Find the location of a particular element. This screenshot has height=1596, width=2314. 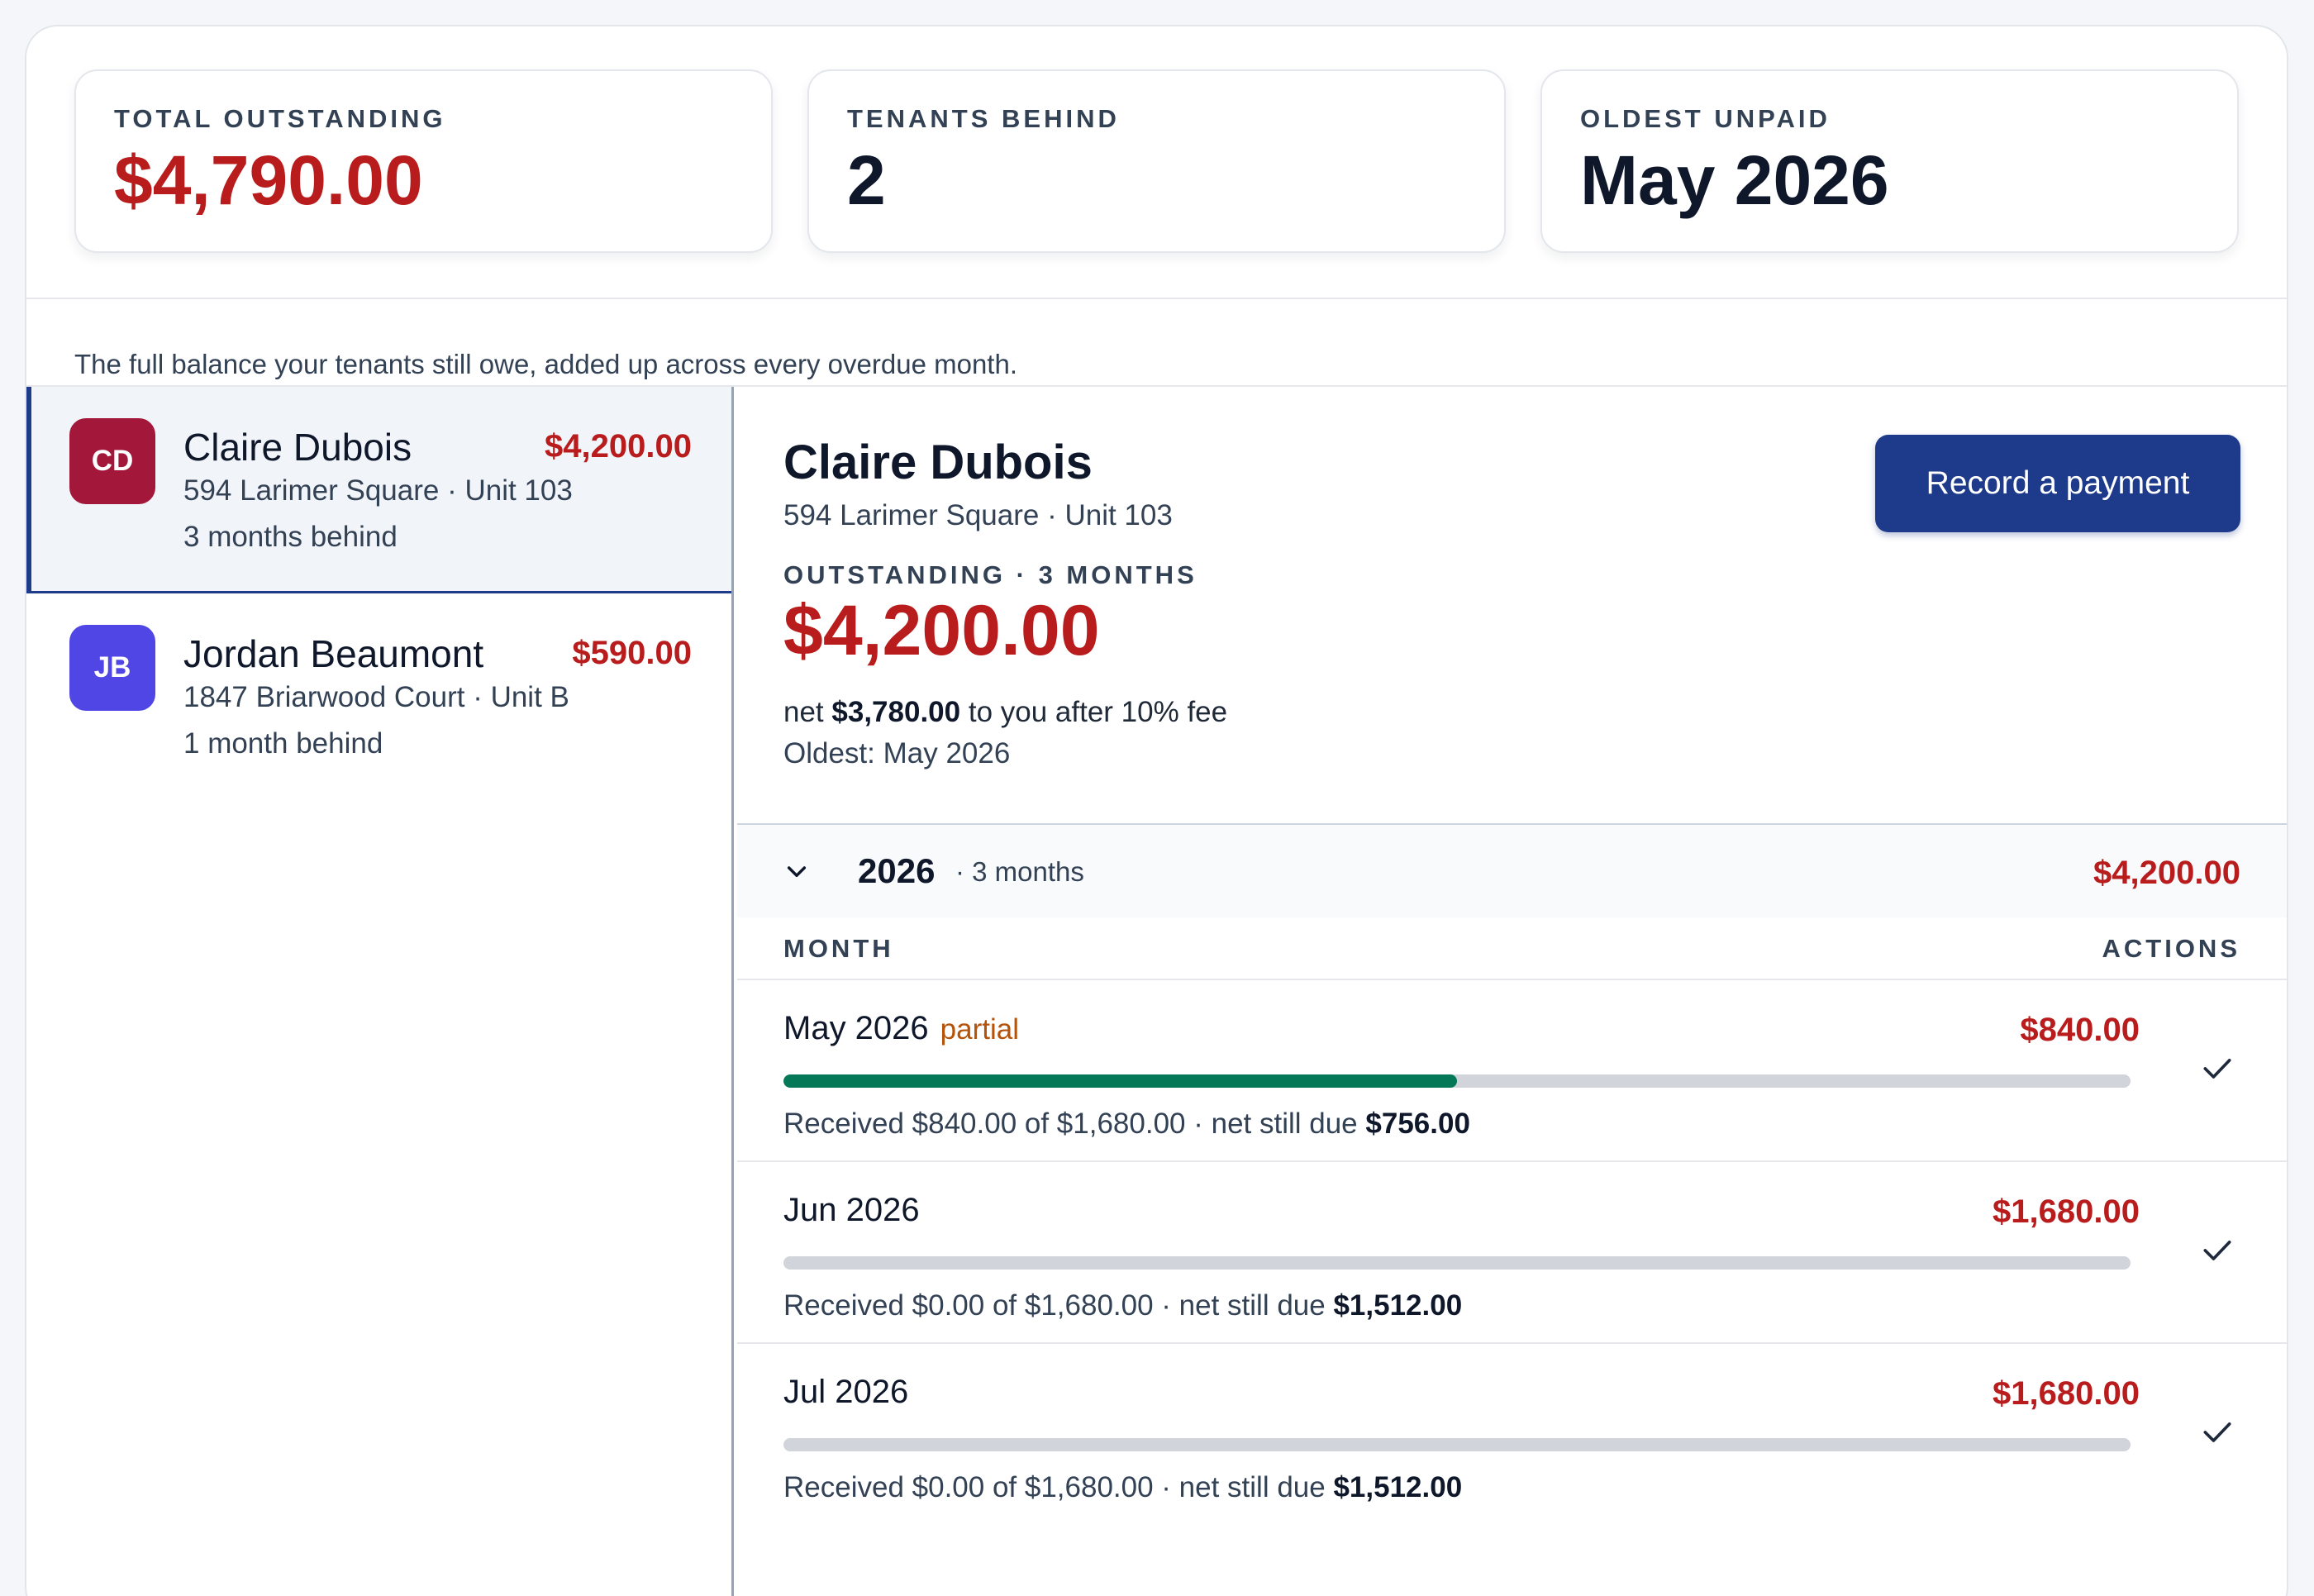

tenant-address: 1847 Briarwood Court · Unit B is located at coordinates (376, 697).